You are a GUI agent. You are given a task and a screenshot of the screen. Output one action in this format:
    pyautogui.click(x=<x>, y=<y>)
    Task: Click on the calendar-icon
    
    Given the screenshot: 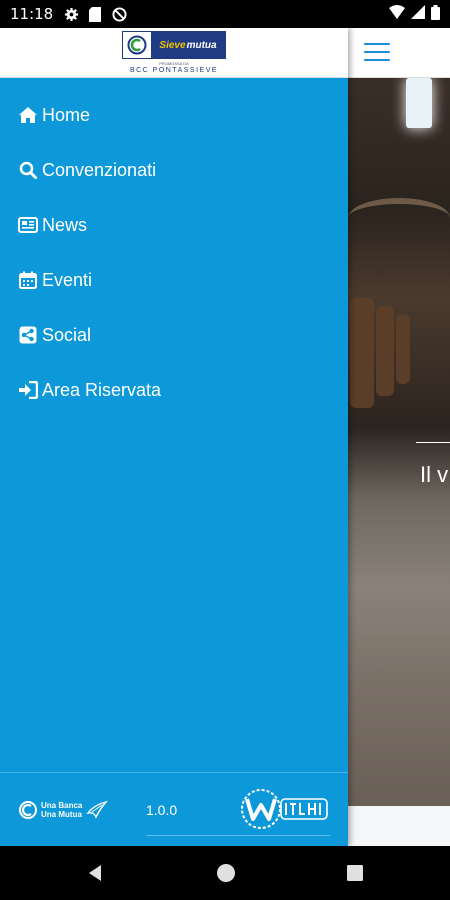 What is the action you would take?
    pyautogui.click(x=28, y=280)
    